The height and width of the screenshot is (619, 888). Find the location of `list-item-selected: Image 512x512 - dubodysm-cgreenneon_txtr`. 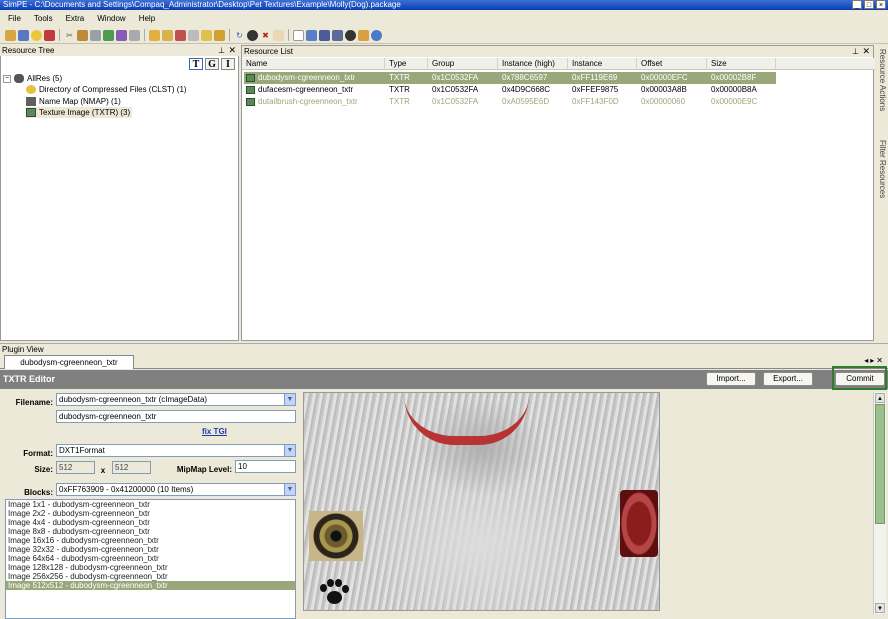

list-item-selected: Image 512x512 - dubodysm-cgreenneon_txtr is located at coordinates (150, 585).